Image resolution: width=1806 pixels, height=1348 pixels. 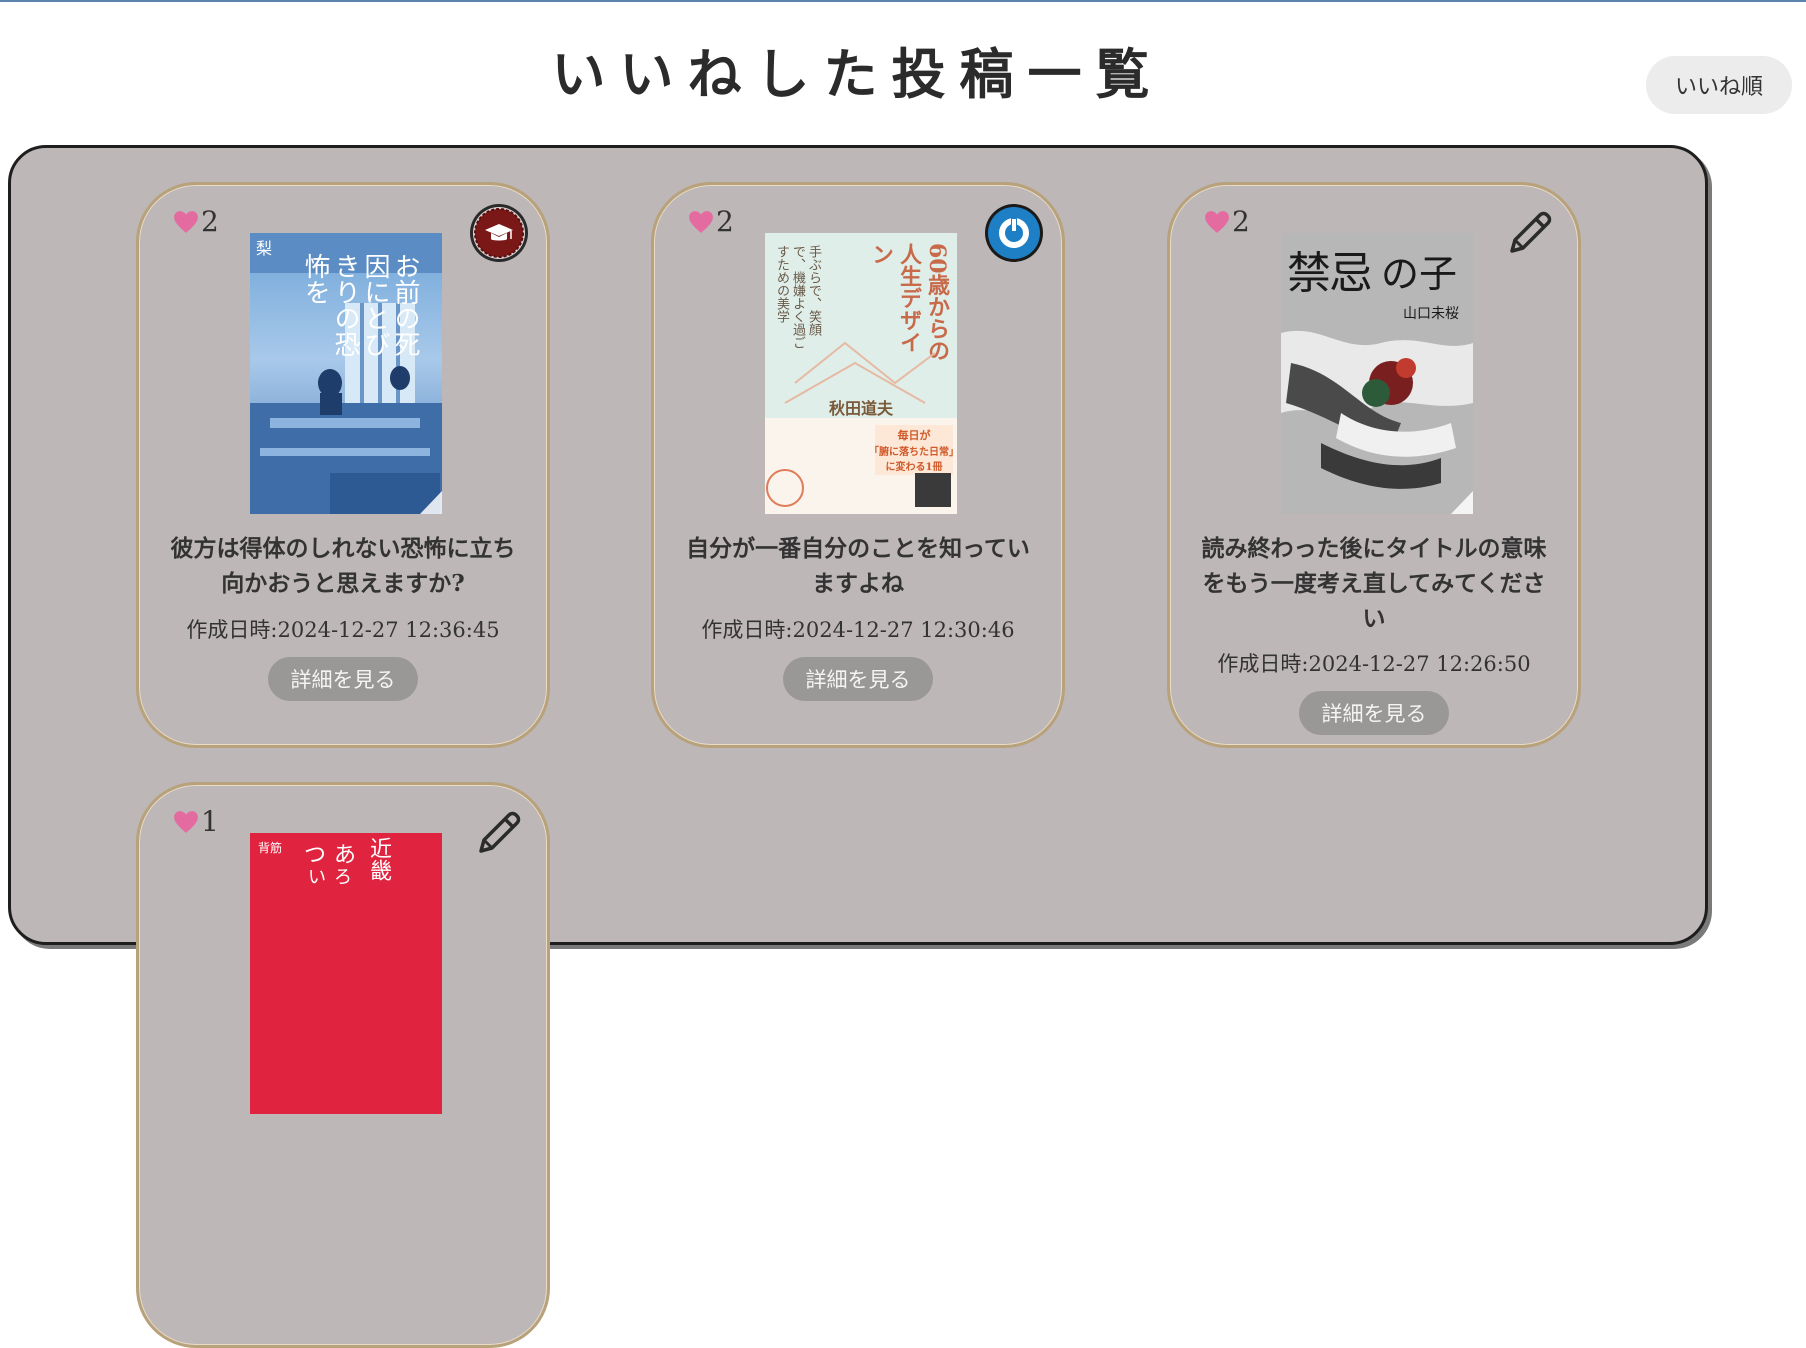 I want to click on book-cover-band-1: 毎日が, so click(x=914, y=435).